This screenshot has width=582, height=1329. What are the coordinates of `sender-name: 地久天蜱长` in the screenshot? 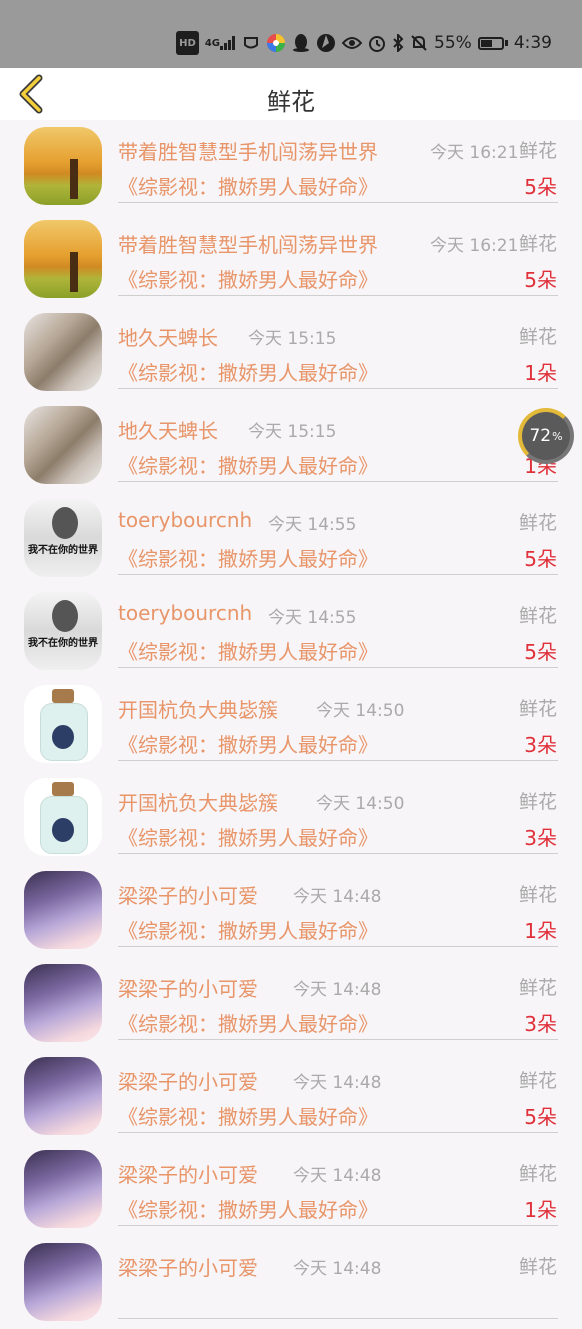 It's located at (168, 431).